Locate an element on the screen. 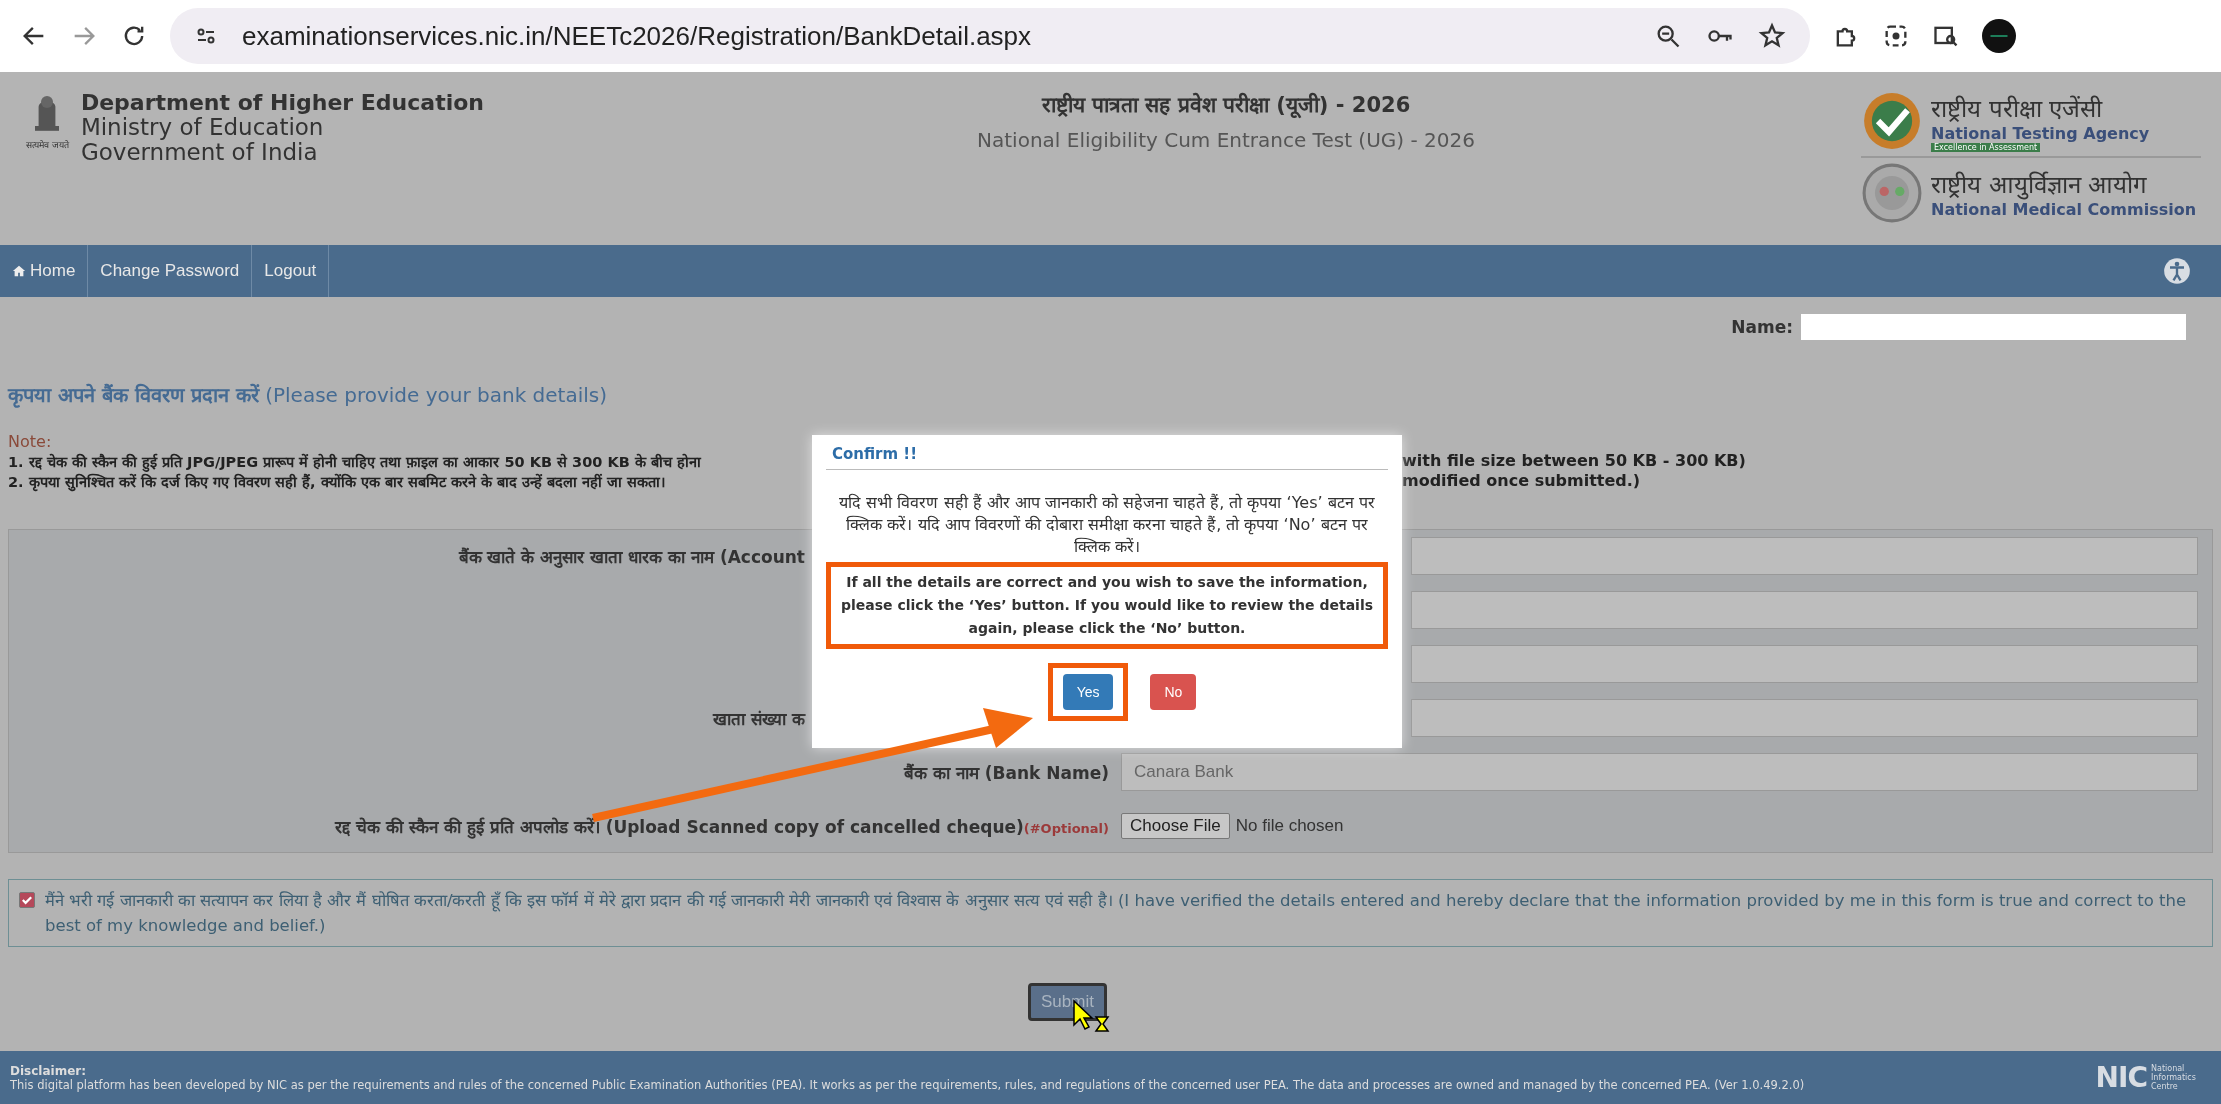  address-bar: examinationservices.nic.in/NEETc2026/Registration/BankDetail.aspx is located at coordinates (990, 36).